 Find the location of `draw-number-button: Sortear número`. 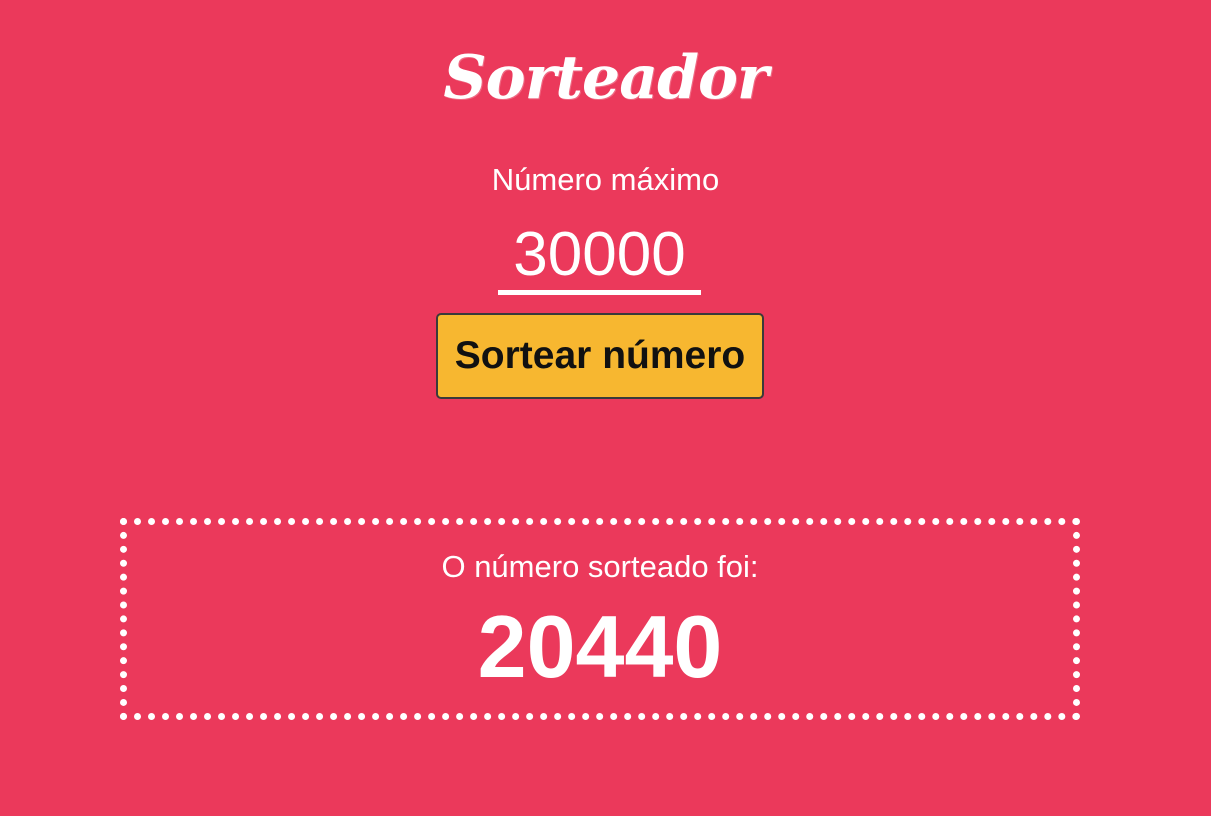

draw-number-button: Sortear número is located at coordinates (600, 356).